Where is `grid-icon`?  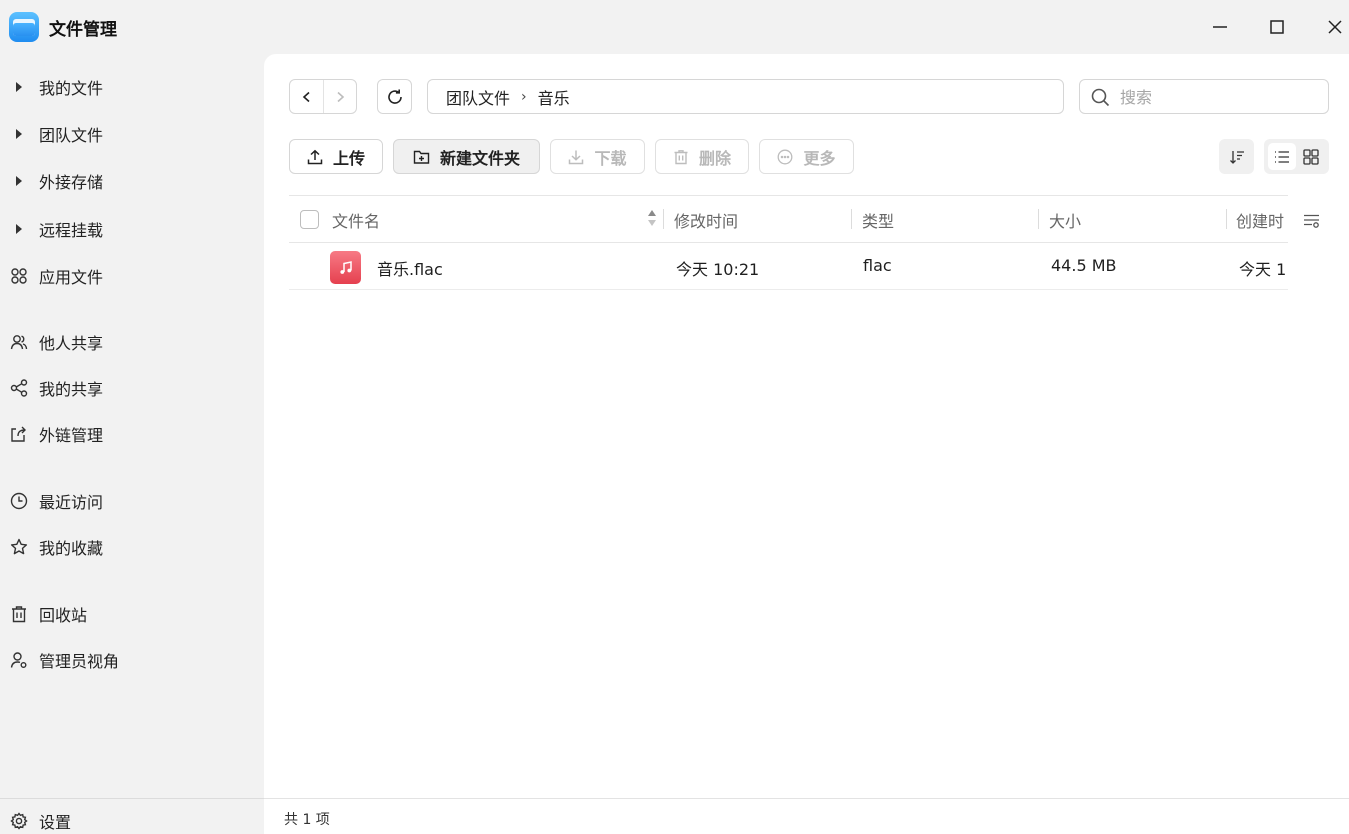 grid-icon is located at coordinates (1311, 156).